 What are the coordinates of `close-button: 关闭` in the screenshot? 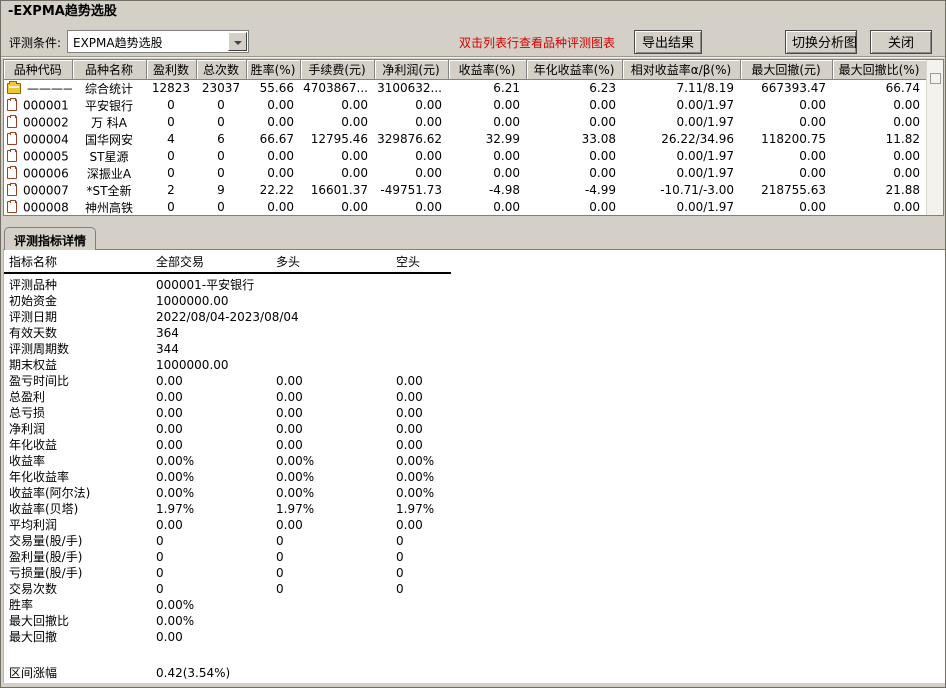 It's located at (901, 42).